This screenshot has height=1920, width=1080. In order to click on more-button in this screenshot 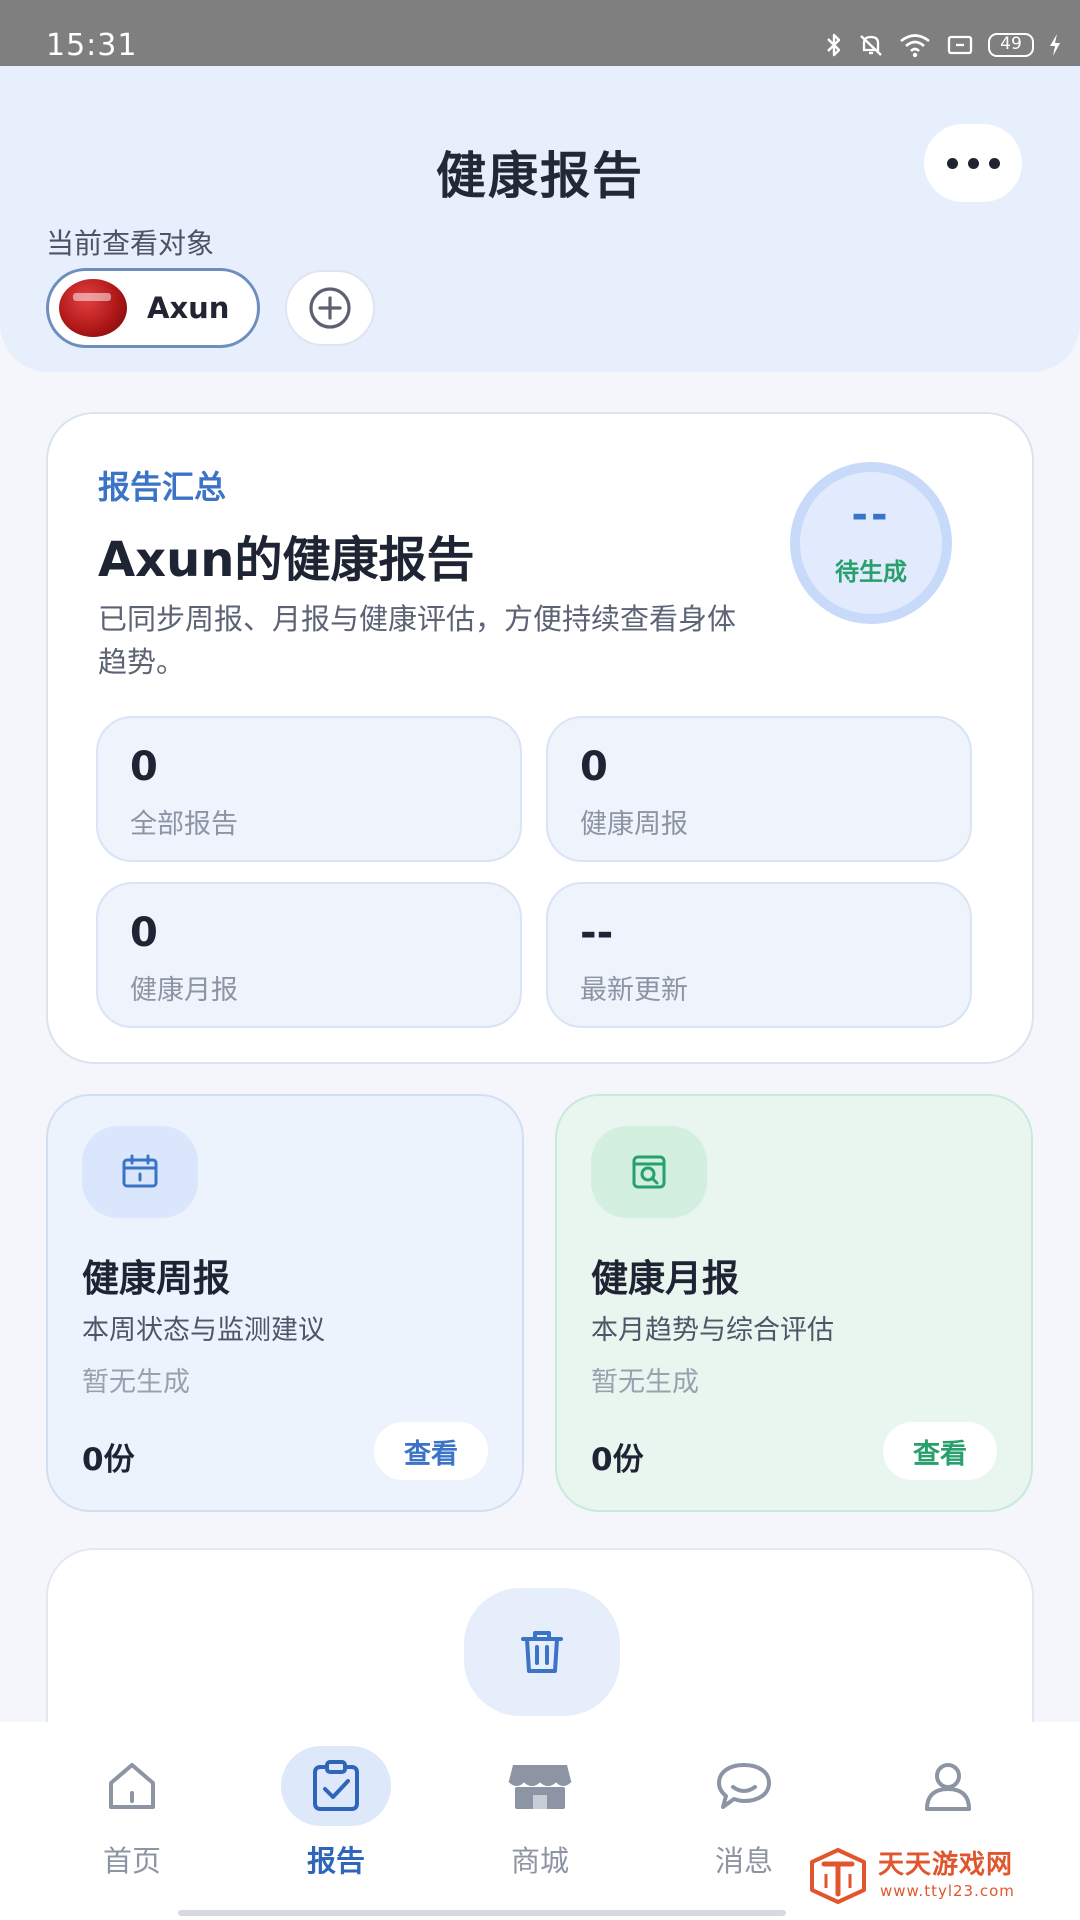, I will do `click(973, 163)`.